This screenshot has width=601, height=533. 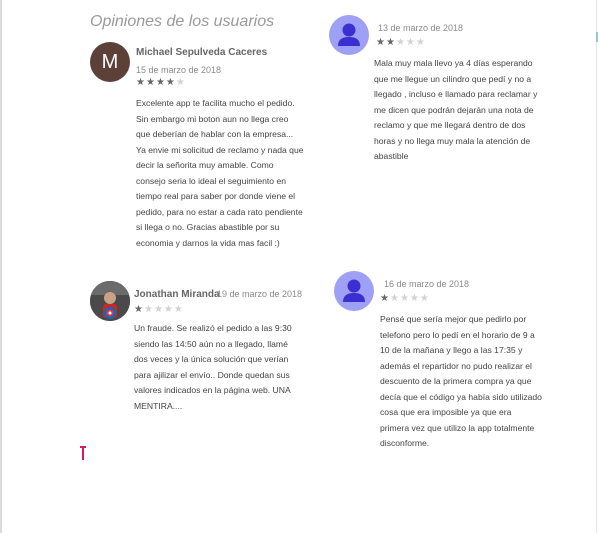 What do you see at coordinates (596, 266) in the screenshot?
I see `right-edge` at bounding box center [596, 266].